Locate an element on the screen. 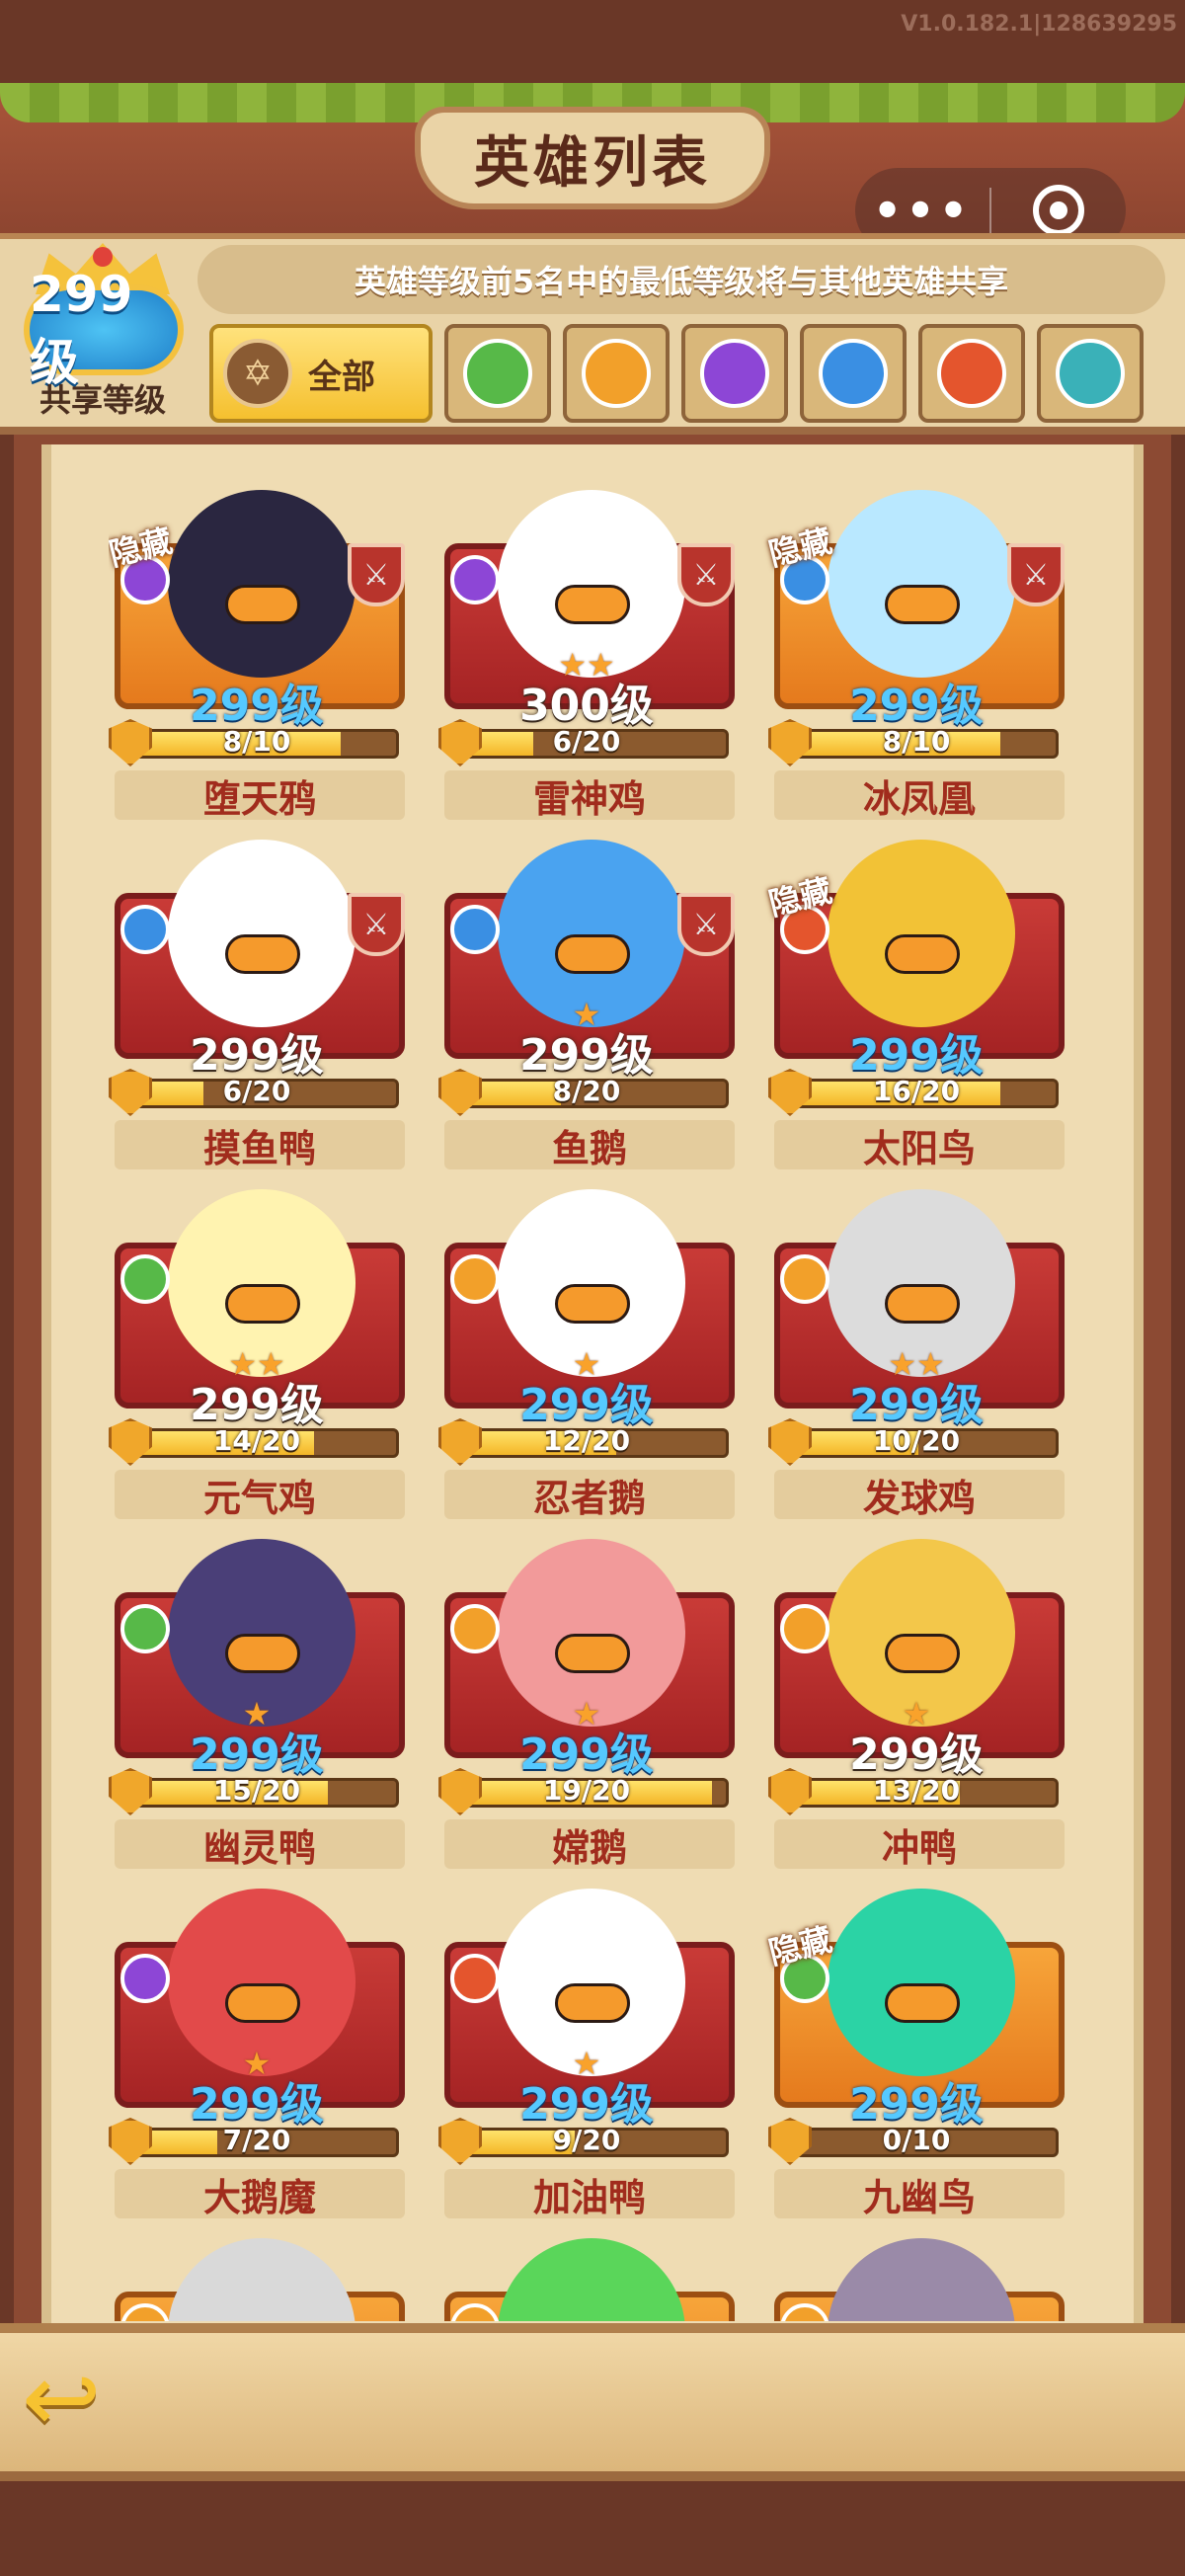 The width and height of the screenshot is (1185, 2576). lightning-element-icon is located at coordinates (735, 373).